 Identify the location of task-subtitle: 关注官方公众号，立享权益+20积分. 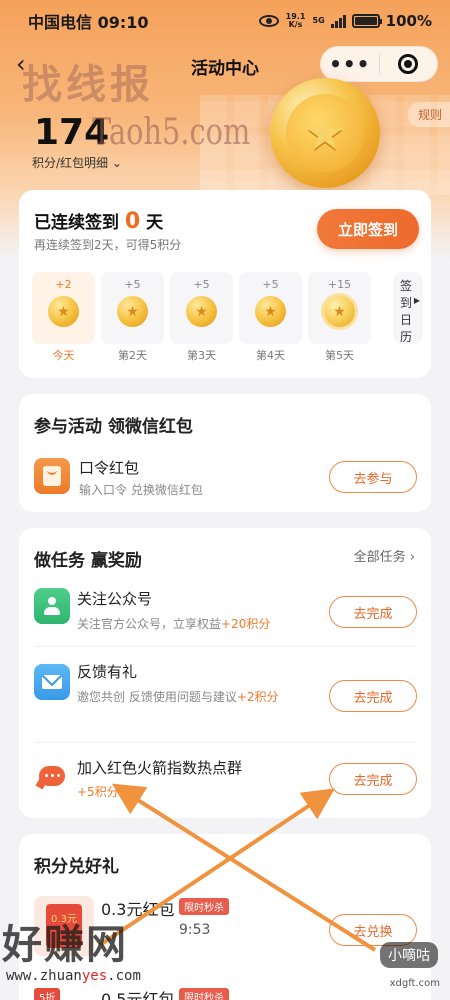
(173, 623).